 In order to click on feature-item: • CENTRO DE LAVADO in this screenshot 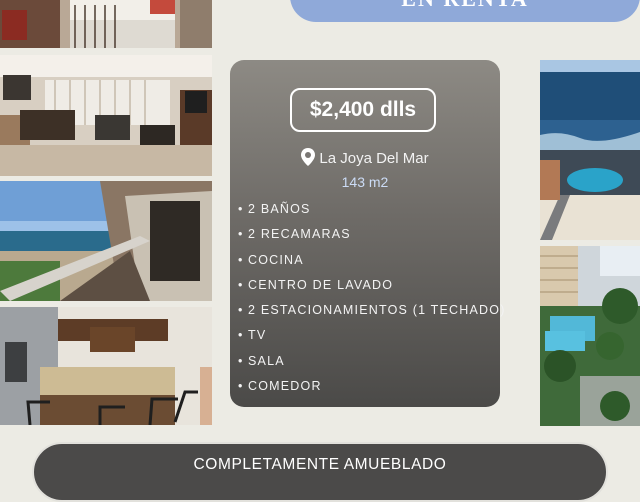, I will do `click(316, 284)`.